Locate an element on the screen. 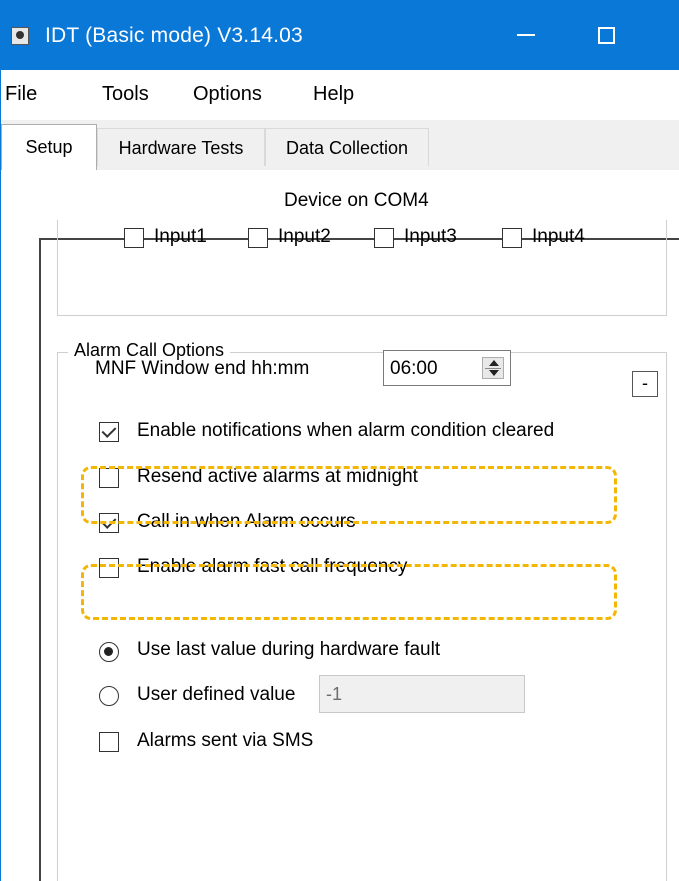  tab-strip: Setup Hardware Tests Data Collection is located at coordinates (340, 145).